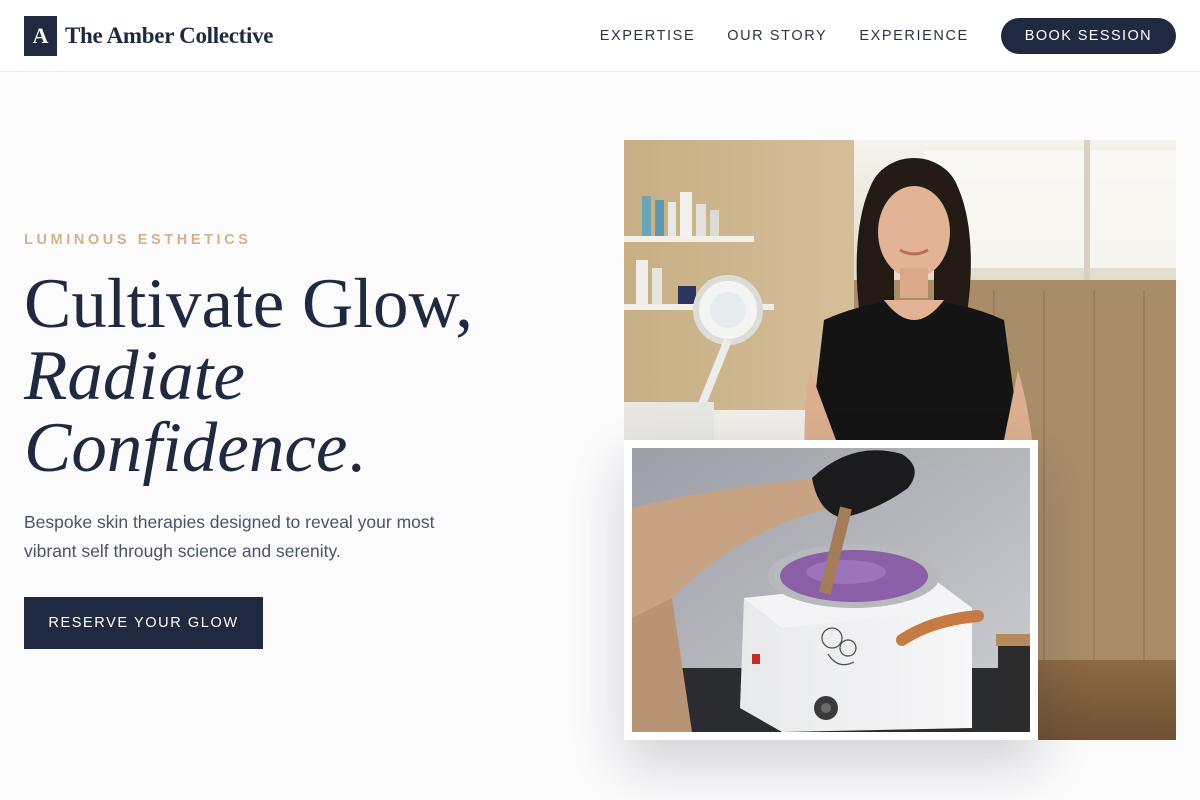 The width and height of the screenshot is (1200, 800). I want to click on wax-warmer-photo, so click(831, 590).